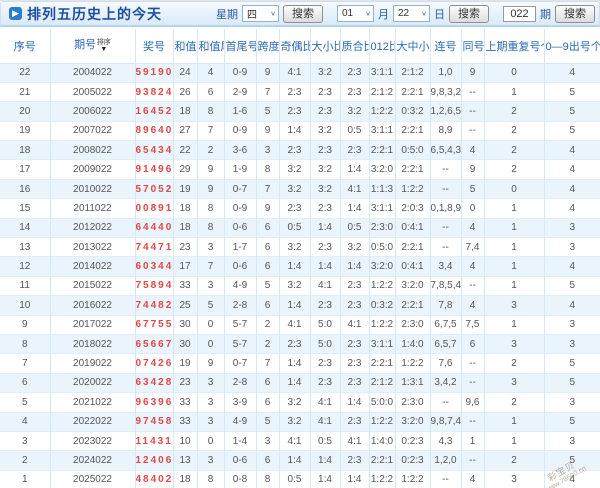 The height and width of the screenshot is (488, 600). I want to click on col-issue: 期号 排序 ▼, so click(92, 46).